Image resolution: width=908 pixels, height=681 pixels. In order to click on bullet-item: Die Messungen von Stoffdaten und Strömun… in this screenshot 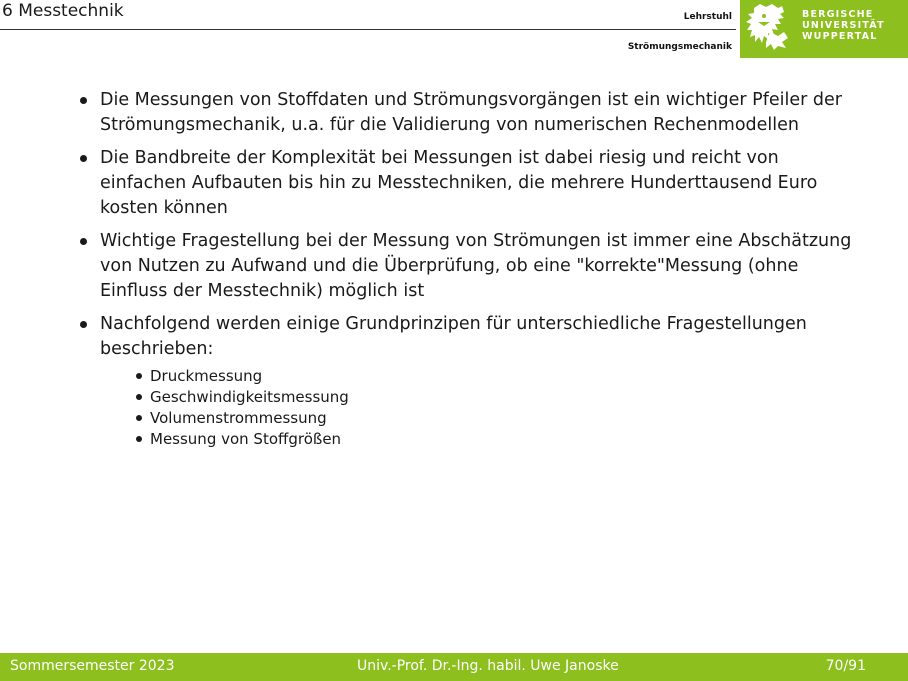, I will do `click(475, 113)`.